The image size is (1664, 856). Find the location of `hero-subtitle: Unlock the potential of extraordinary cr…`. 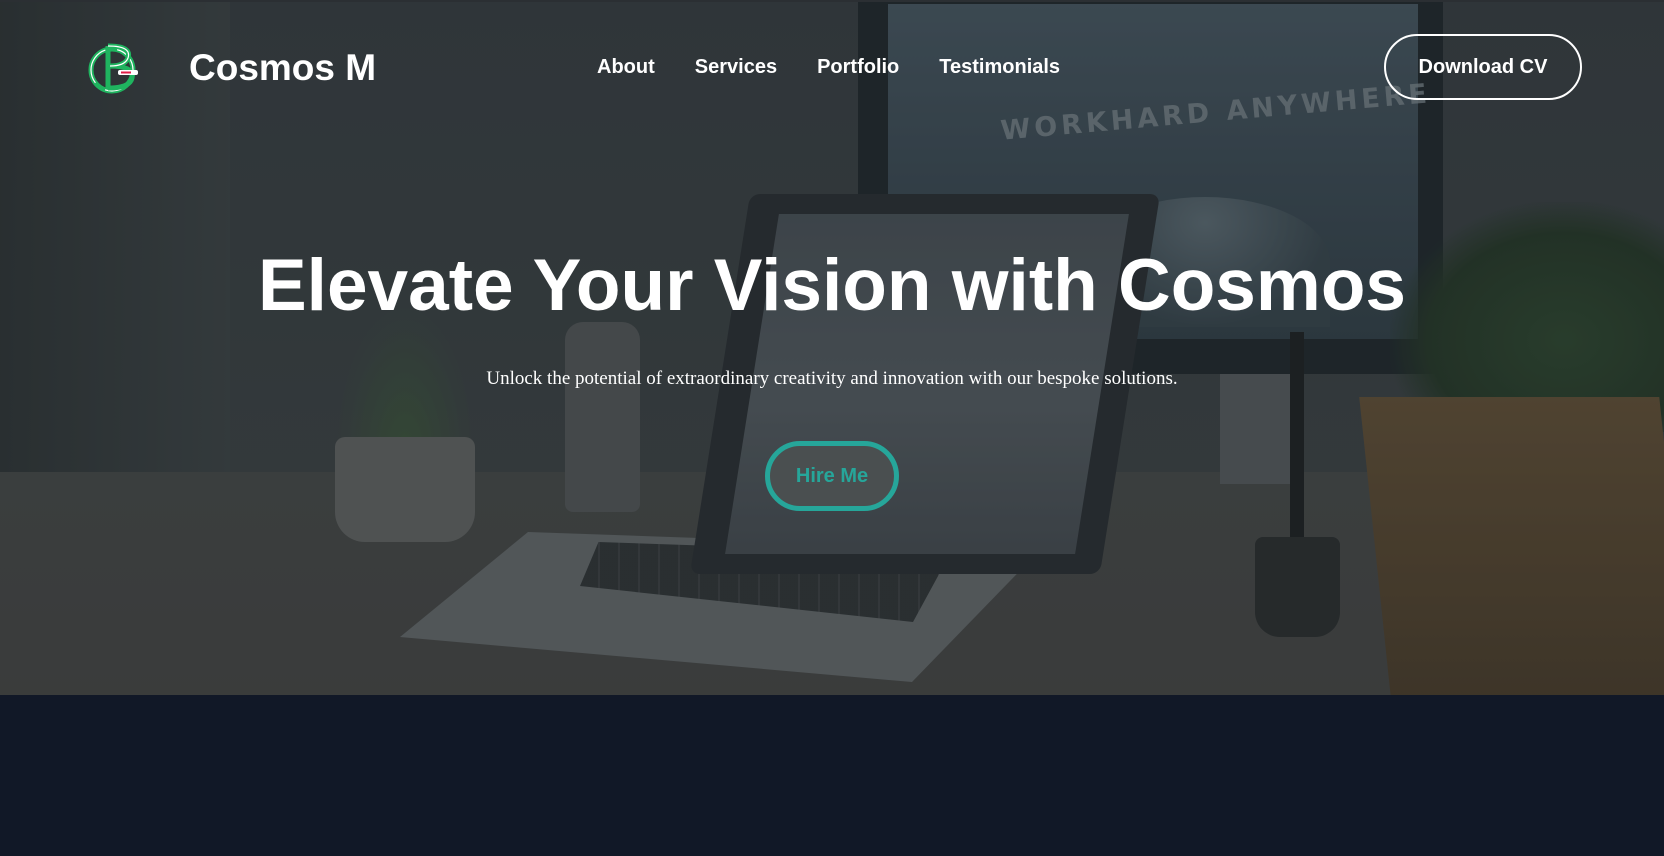

hero-subtitle: Unlock the potential of extraordinary cr… is located at coordinates (832, 378).